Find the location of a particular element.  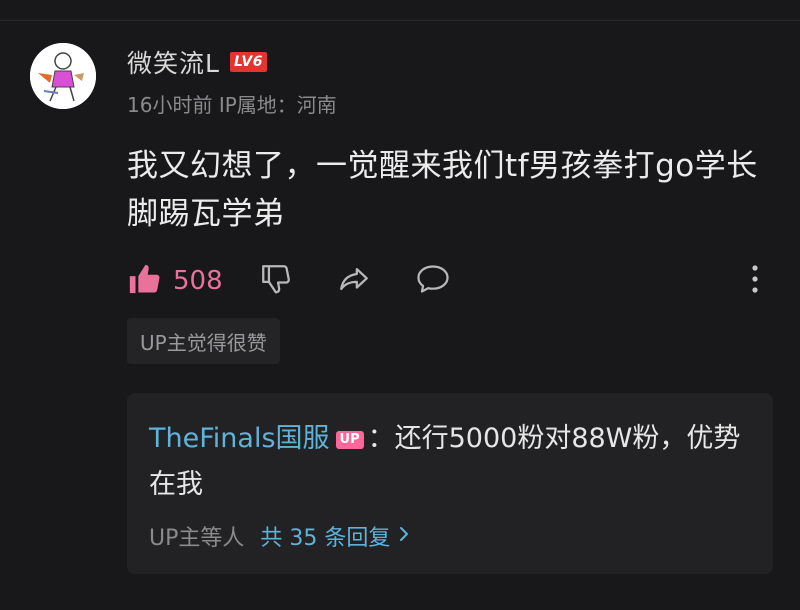

user-header: 微笑流L LV6 is located at coordinates (197, 62).